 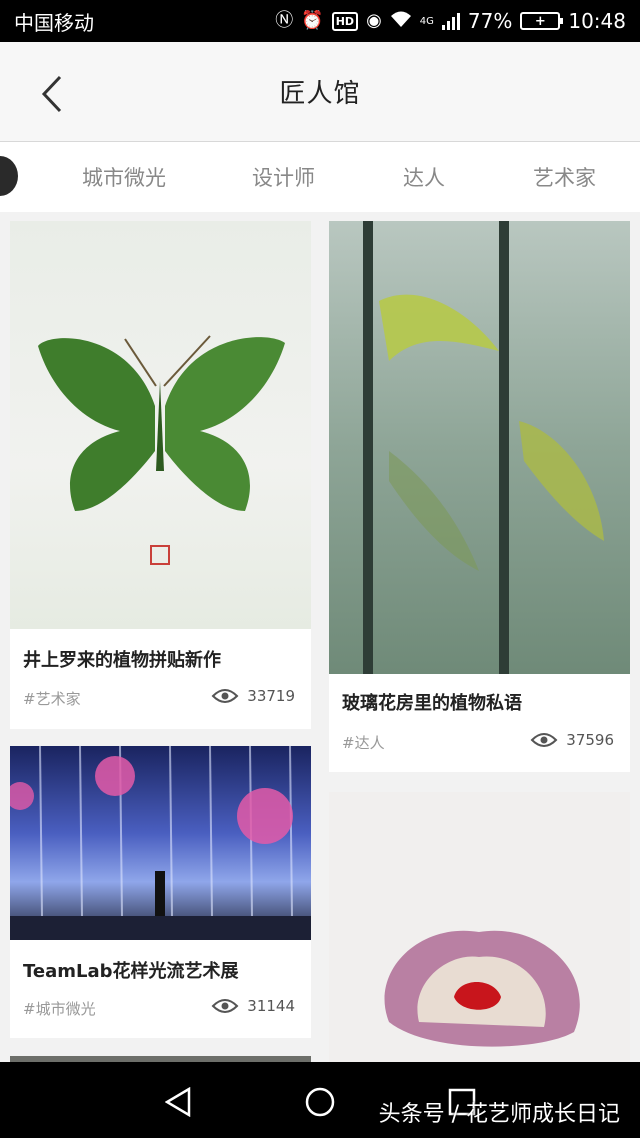 I want to click on card-views: 37596, so click(x=572, y=740).